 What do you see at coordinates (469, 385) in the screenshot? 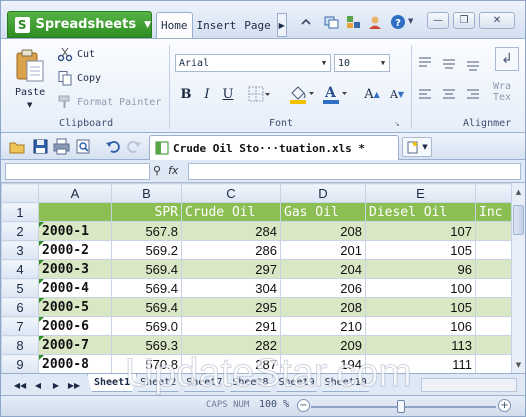
I see `horizontal-scrollbar` at bounding box center [469, 385].